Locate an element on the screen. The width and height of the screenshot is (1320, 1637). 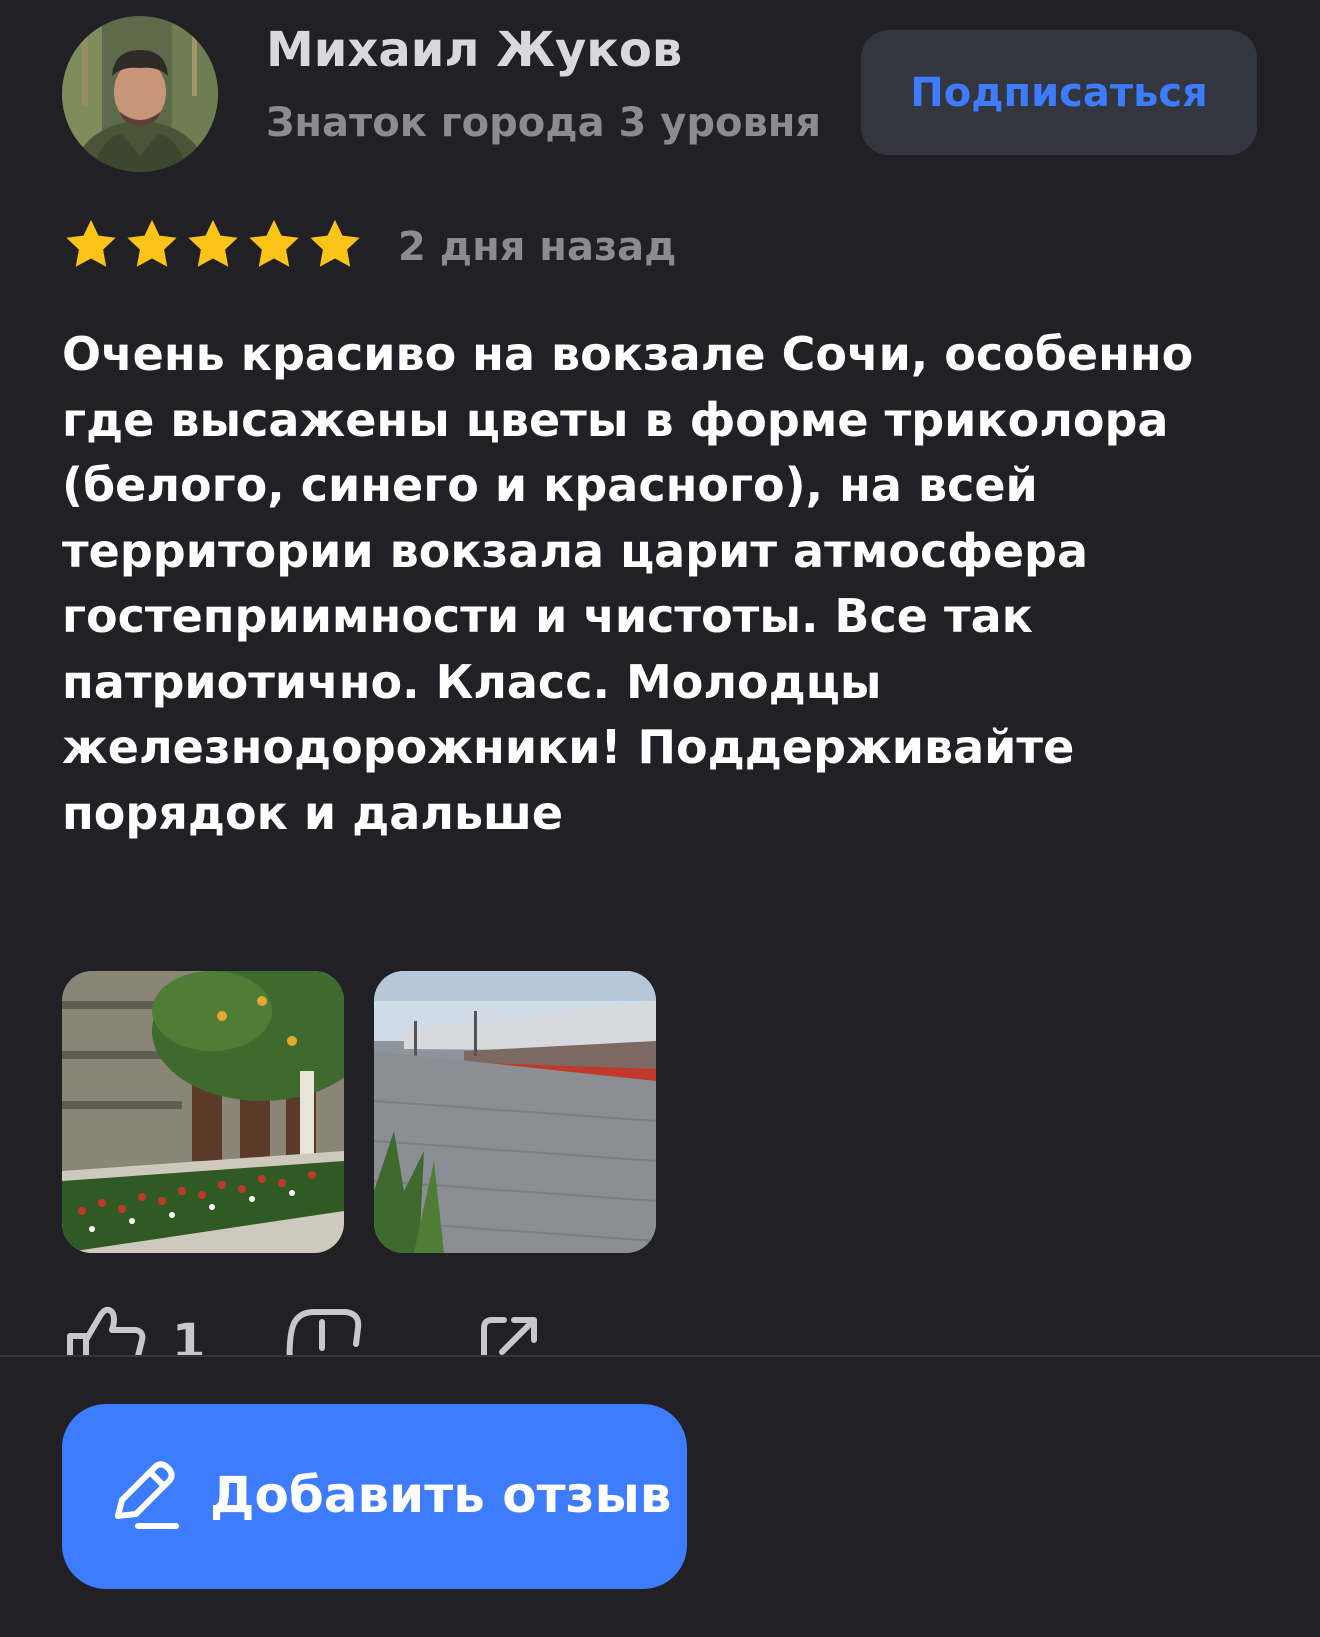
rating-stars is located at coordinates (213, 245).